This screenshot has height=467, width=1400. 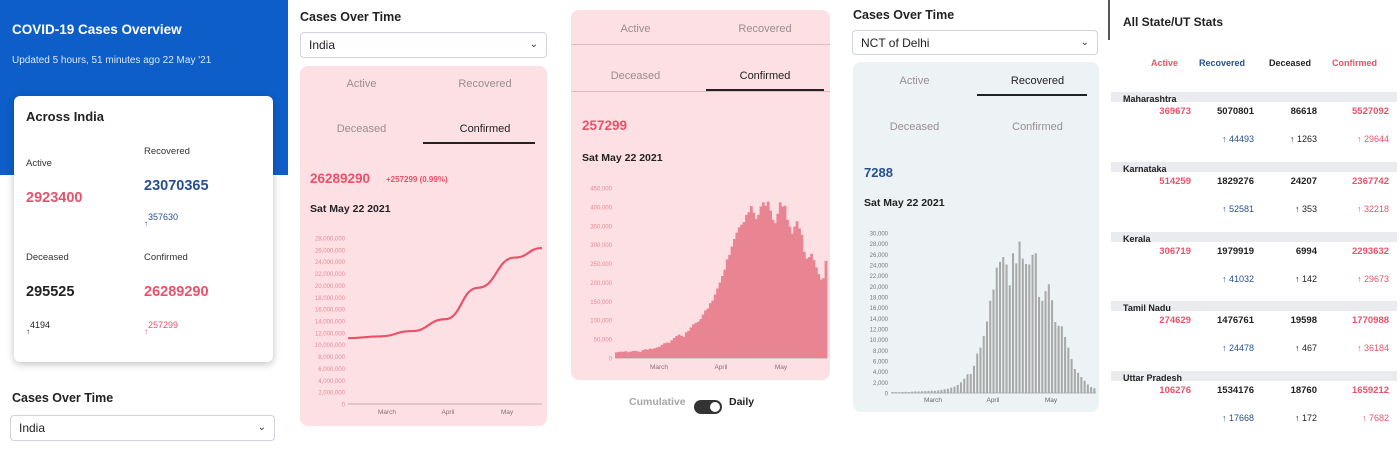 I want to click on header-deceased: Deceased, so click(x=1290, y=63).